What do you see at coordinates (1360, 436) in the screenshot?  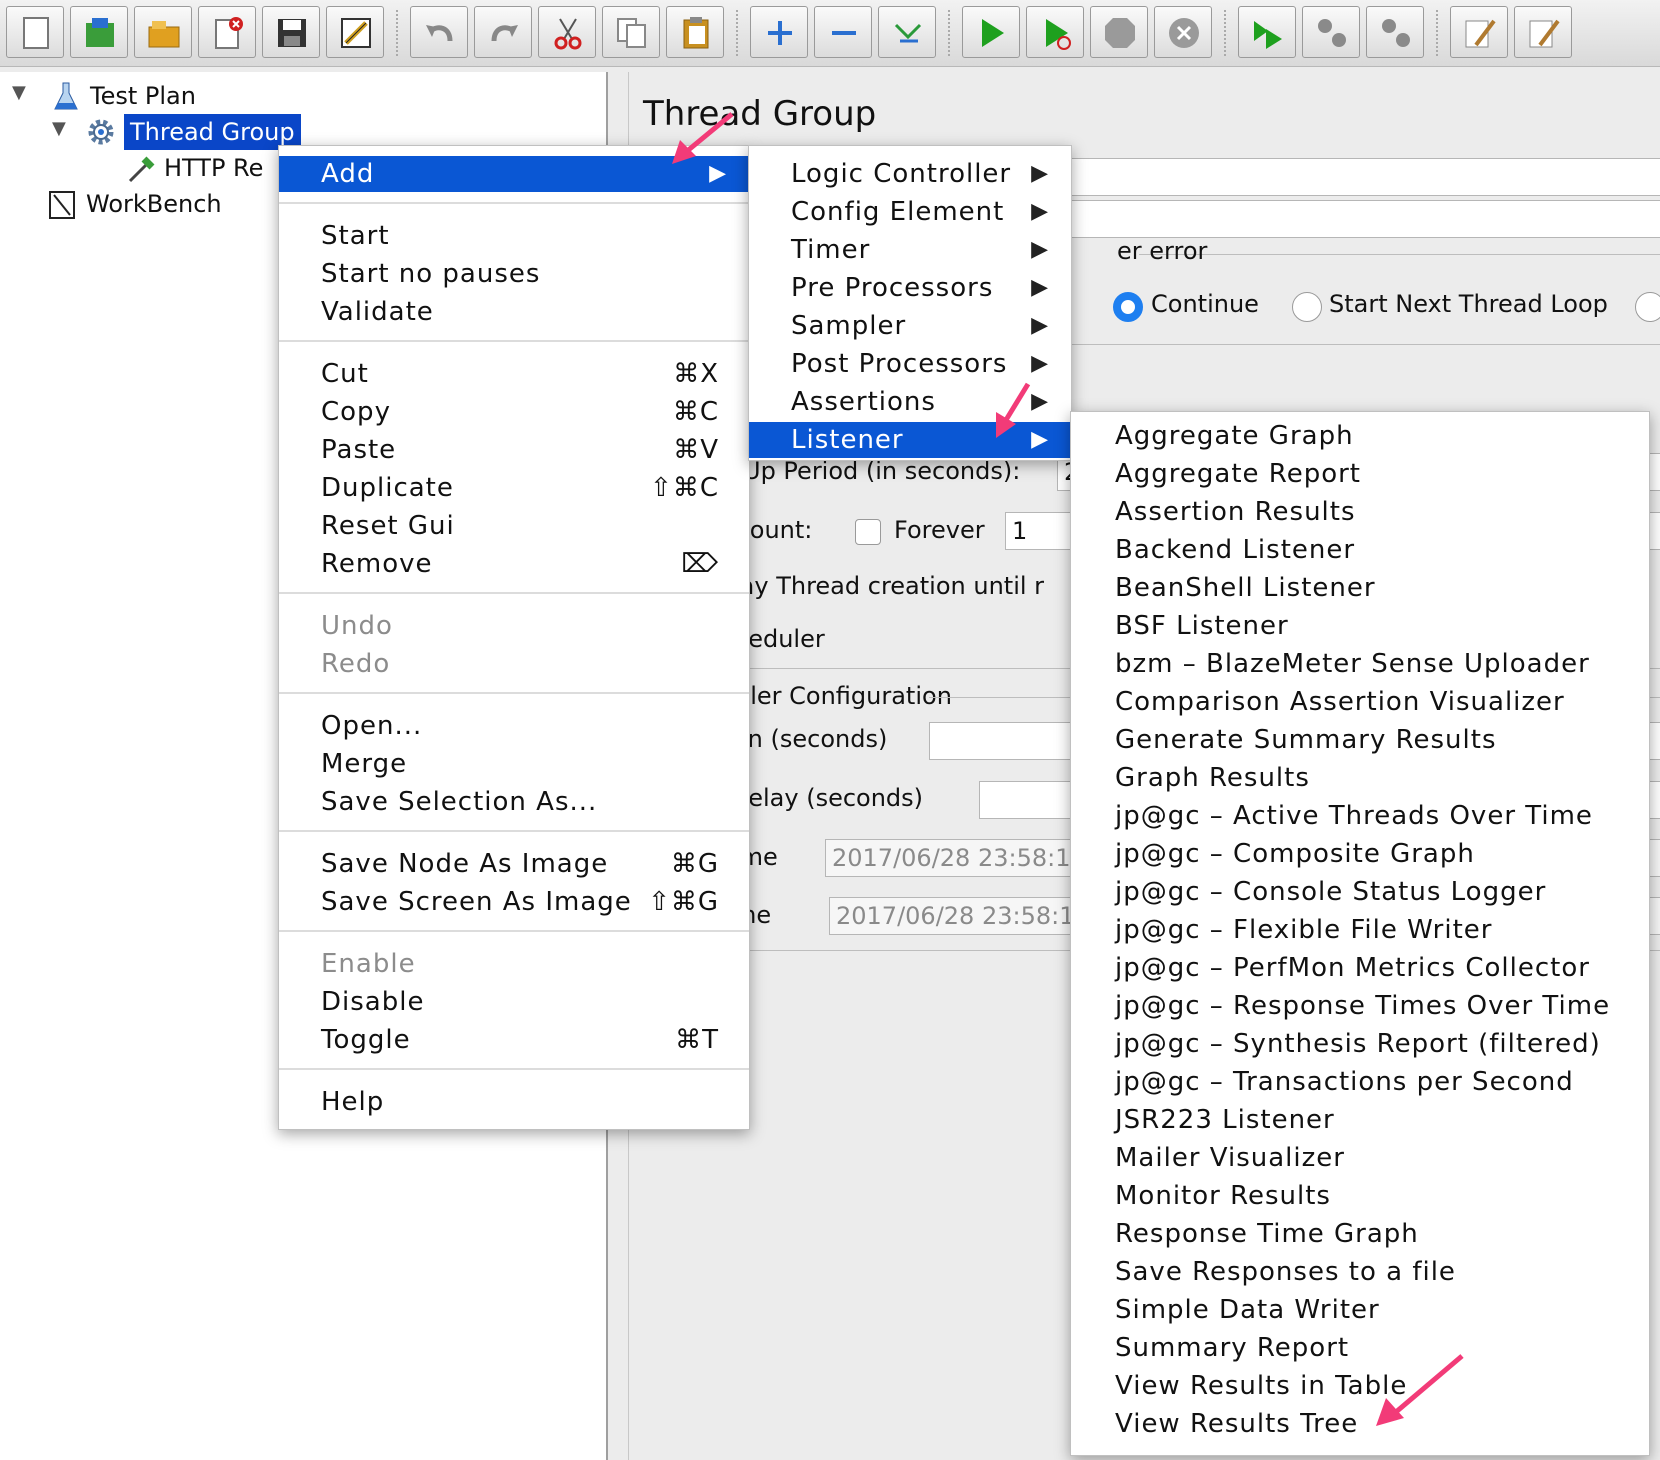 I see `listener-item-aggregate-graph: Aggregate Graph` at bounding box center [1360, 436].